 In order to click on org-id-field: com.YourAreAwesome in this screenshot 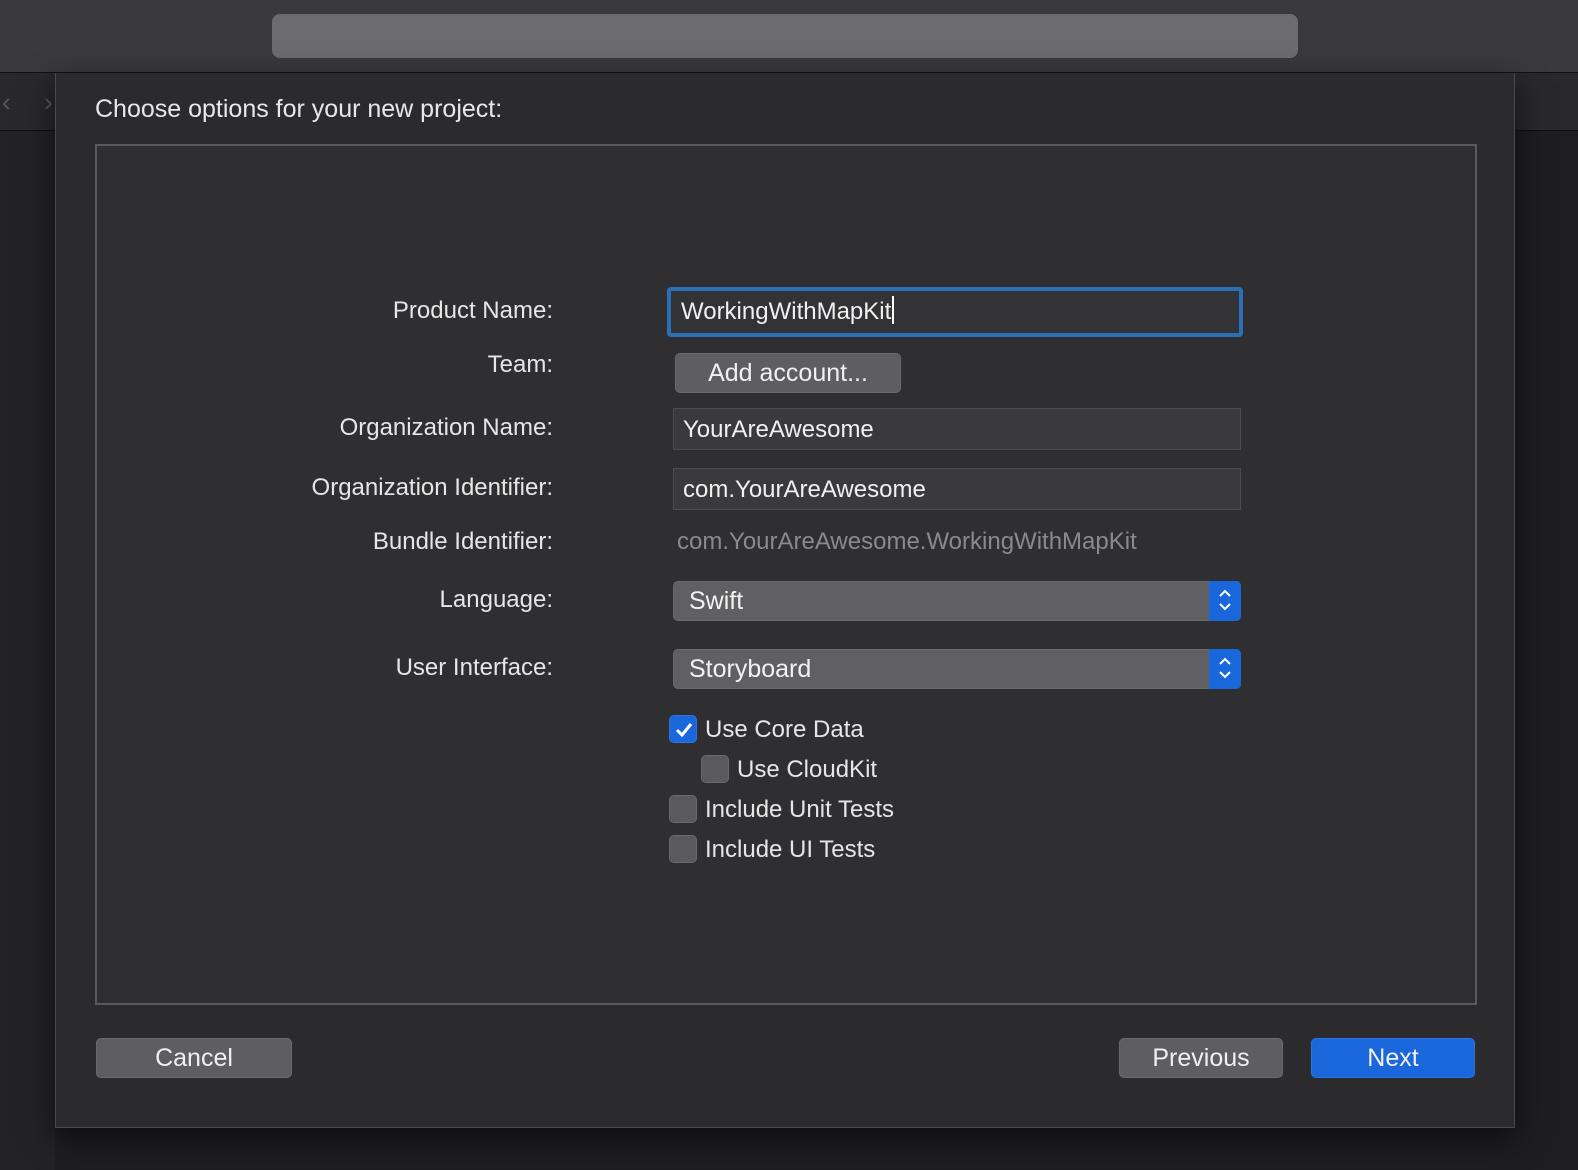, I will do `click(957, 489)`.